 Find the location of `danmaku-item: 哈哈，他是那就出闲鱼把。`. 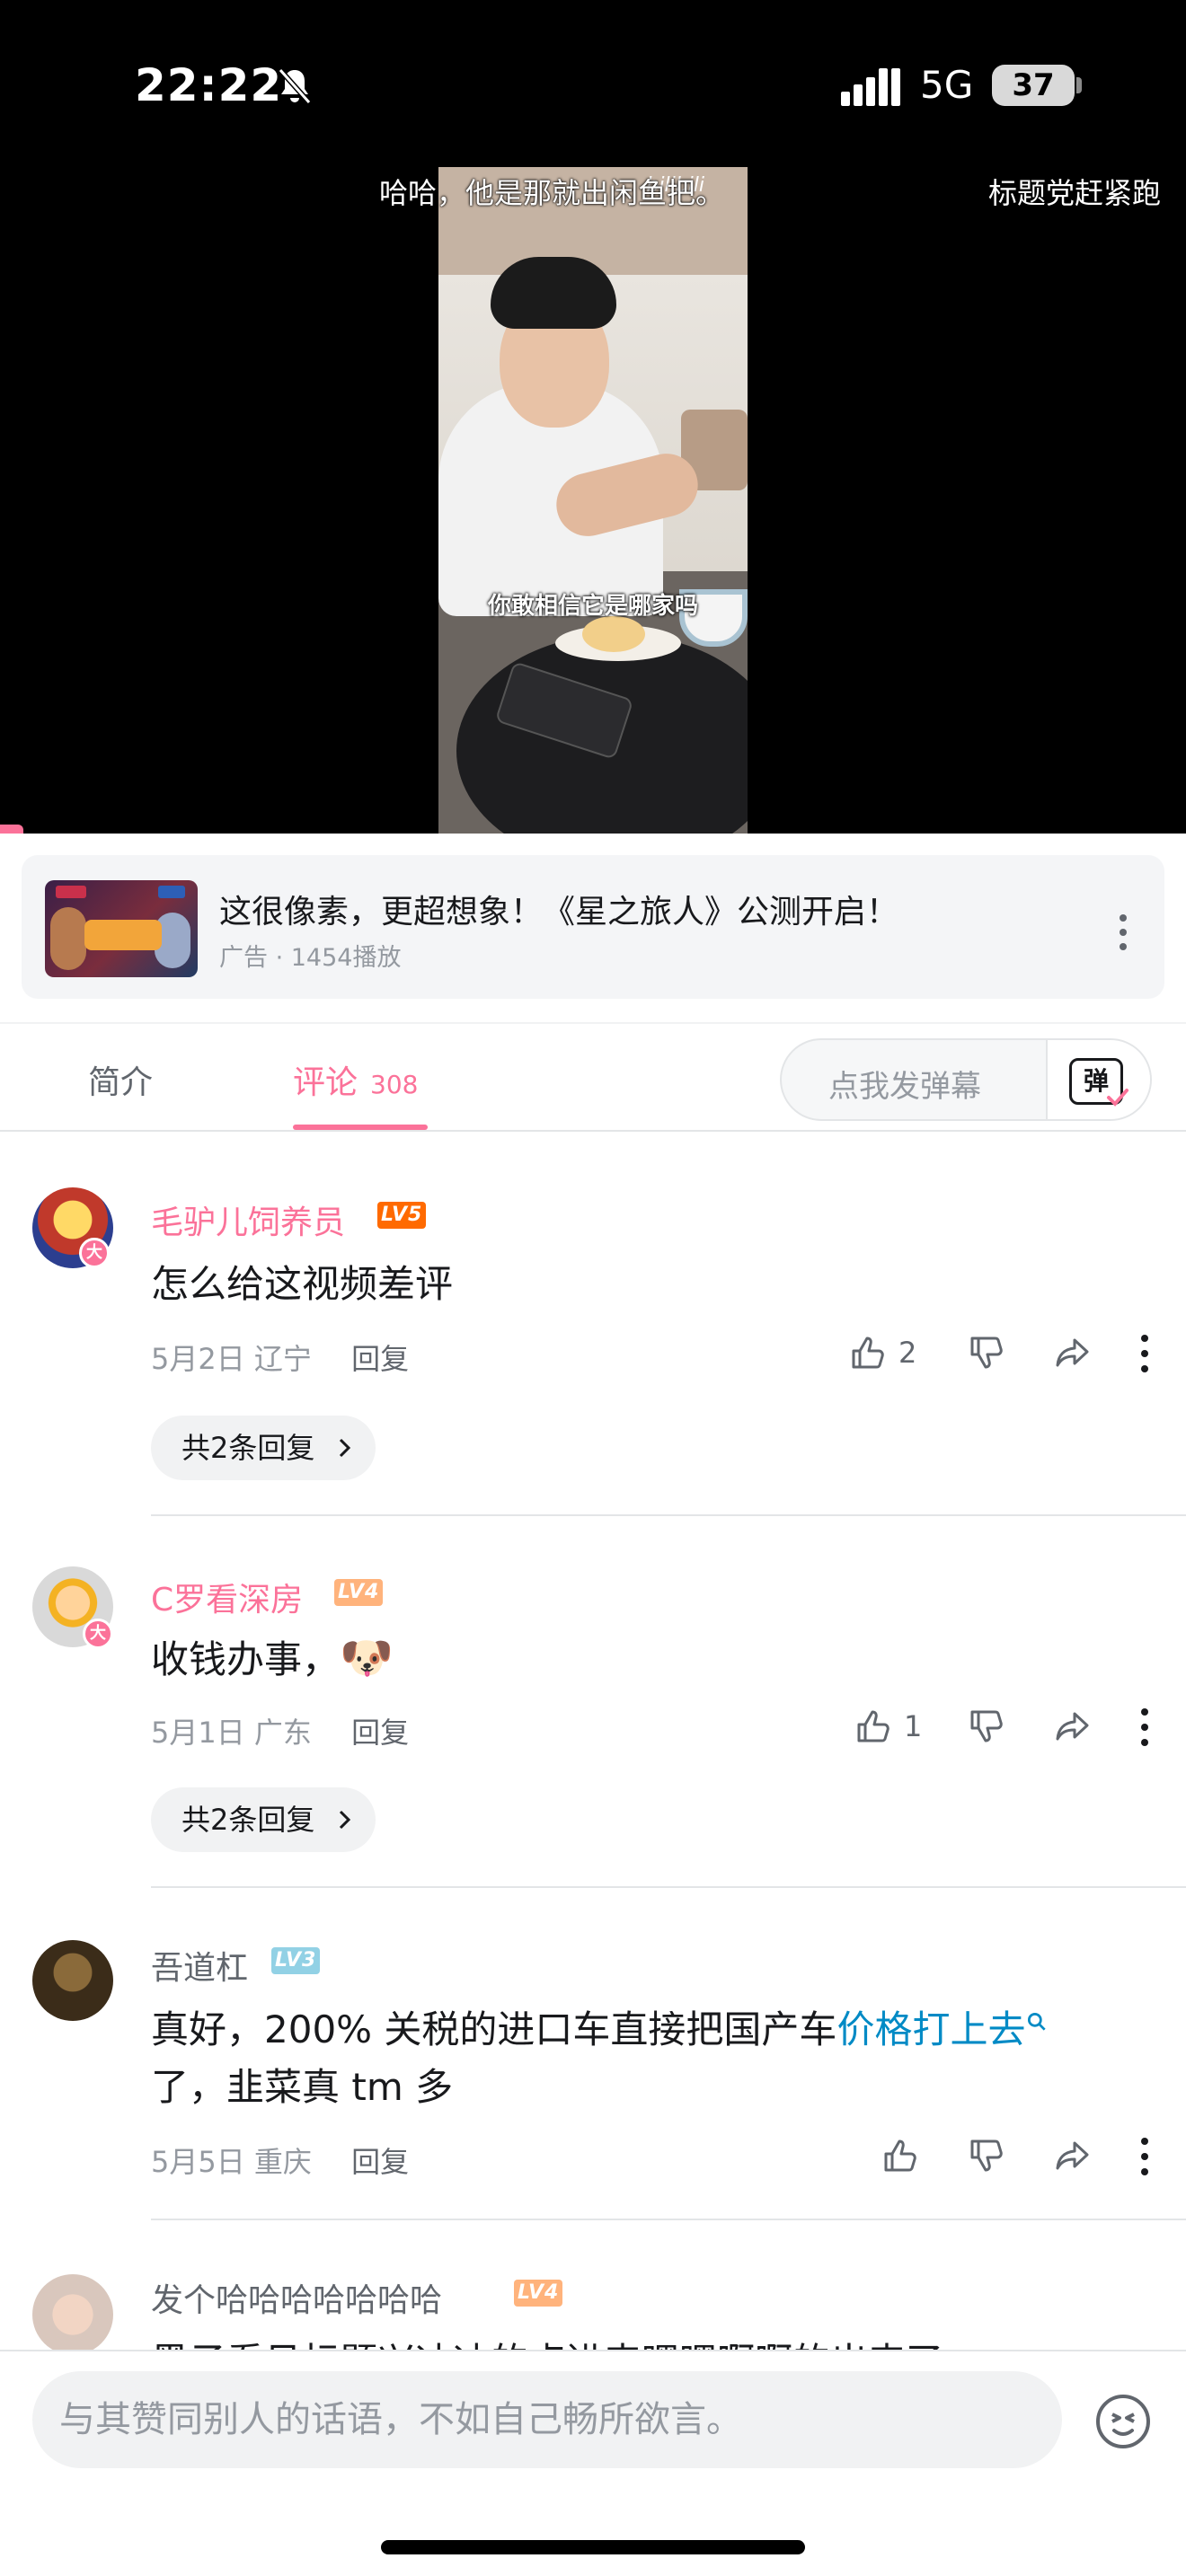

danmaku-item: 哈哈，他是那就出闲鱼把。 is located at coordinates (552, 193).